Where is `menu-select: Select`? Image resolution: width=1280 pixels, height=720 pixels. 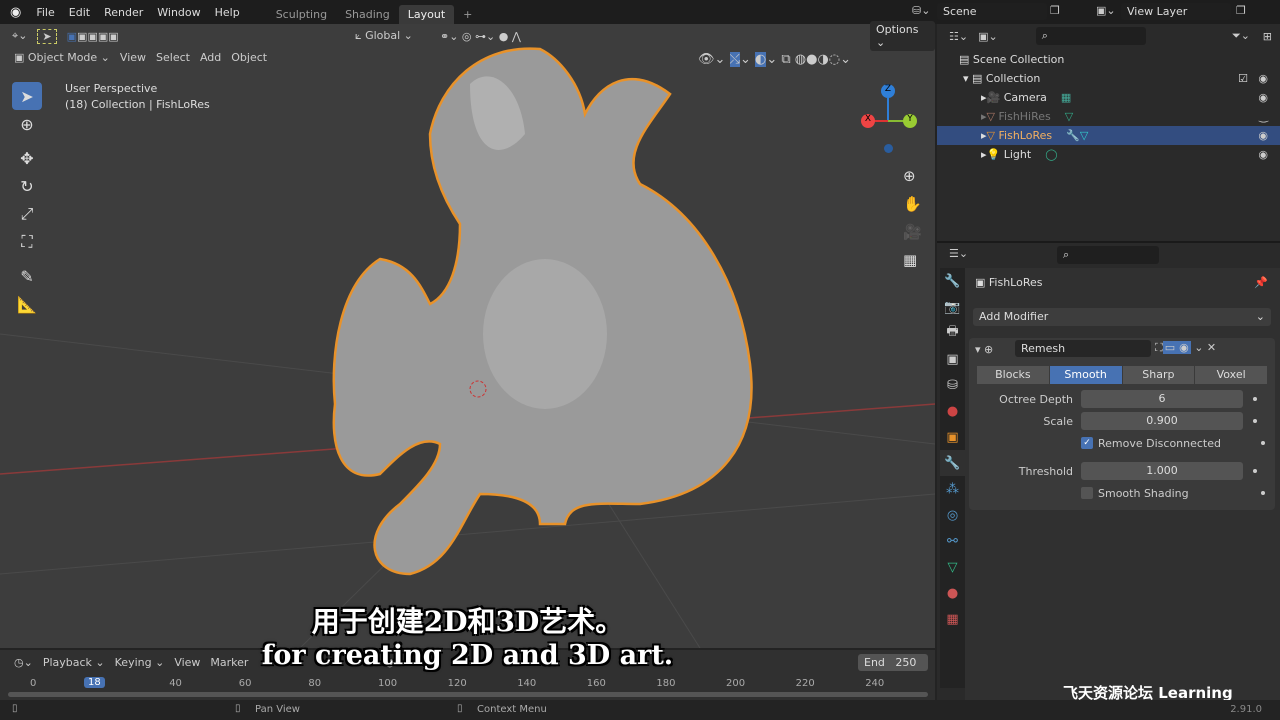 menu-select: Select is located at coordinates (173, 57).